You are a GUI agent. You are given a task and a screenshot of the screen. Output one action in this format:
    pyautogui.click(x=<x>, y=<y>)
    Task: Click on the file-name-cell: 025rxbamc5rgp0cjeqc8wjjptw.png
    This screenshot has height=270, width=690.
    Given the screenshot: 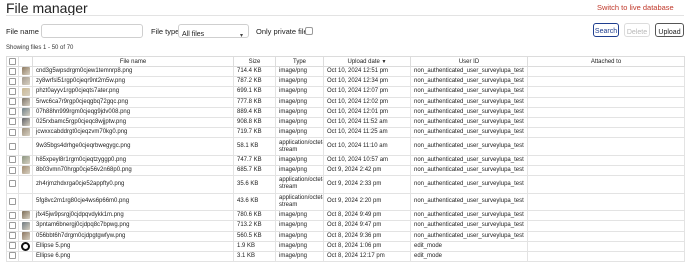 What is the action you would take?
    pyautogui.click(x=133, y=122)
    